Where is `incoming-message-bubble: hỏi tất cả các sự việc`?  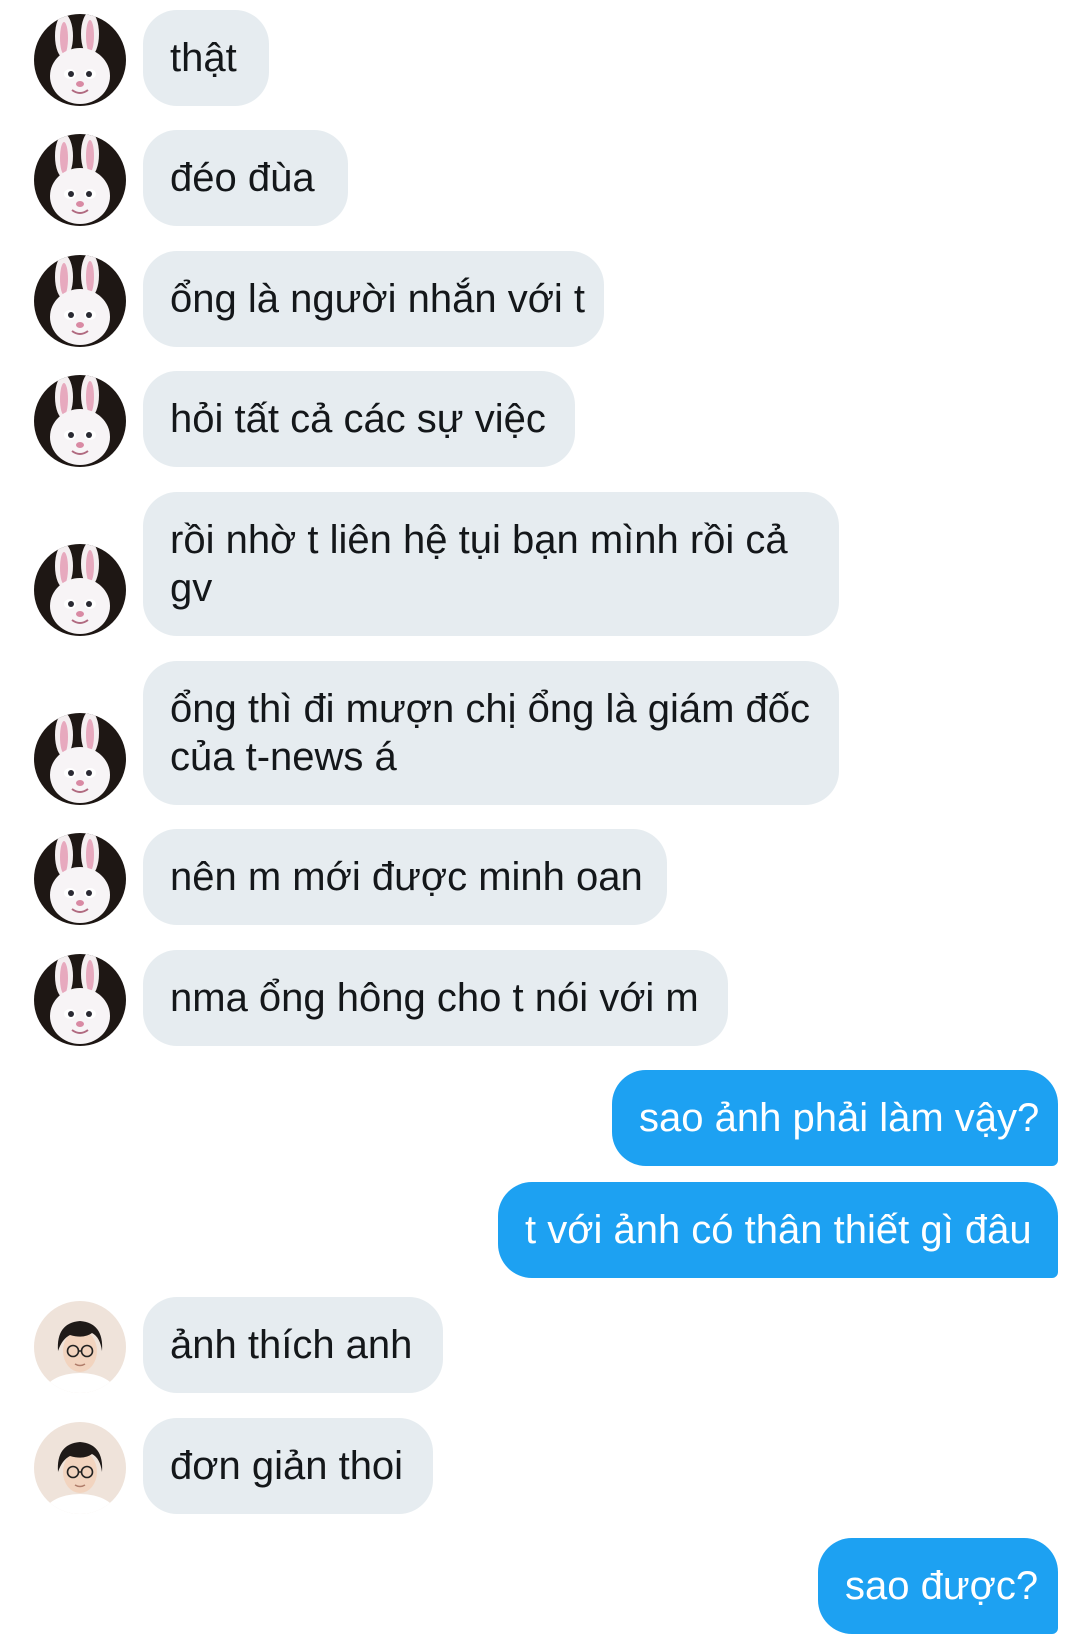
incoming-message-bubble: hỏi tất cả các sự việc is located at coordinates (359, 419).